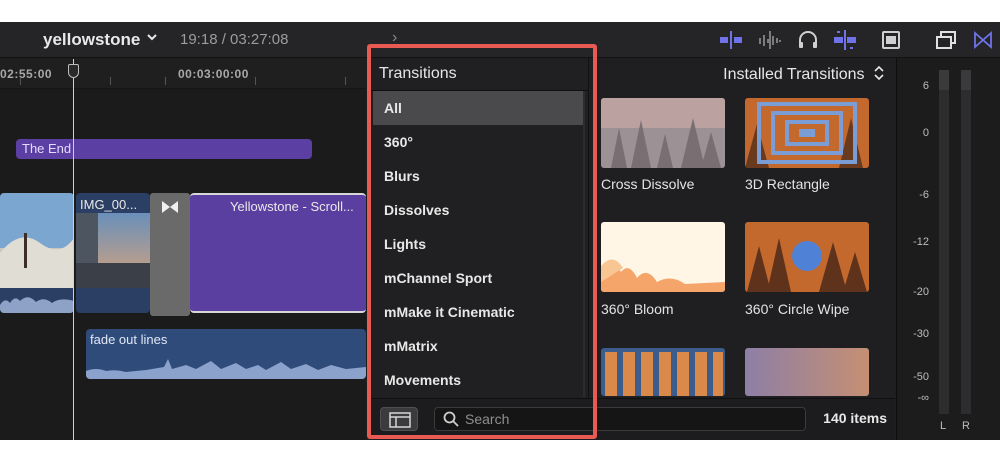  I want to click on sidebar-title: Transitions, so click(418, 73).